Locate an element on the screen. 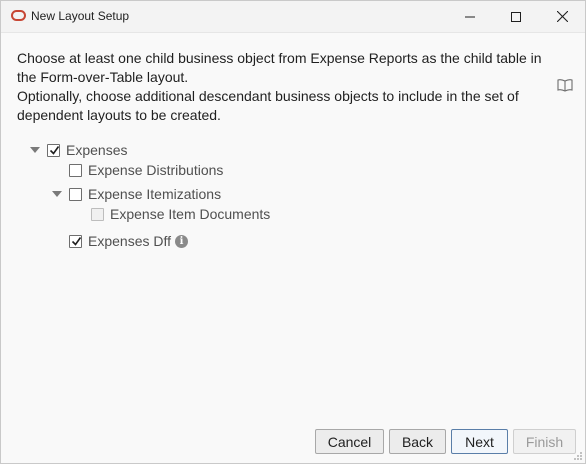 The width and height of the screenshot is (586, 464). tree-item-expense-itemizations: Expense Itemizations is located at coordinates (136, 194).